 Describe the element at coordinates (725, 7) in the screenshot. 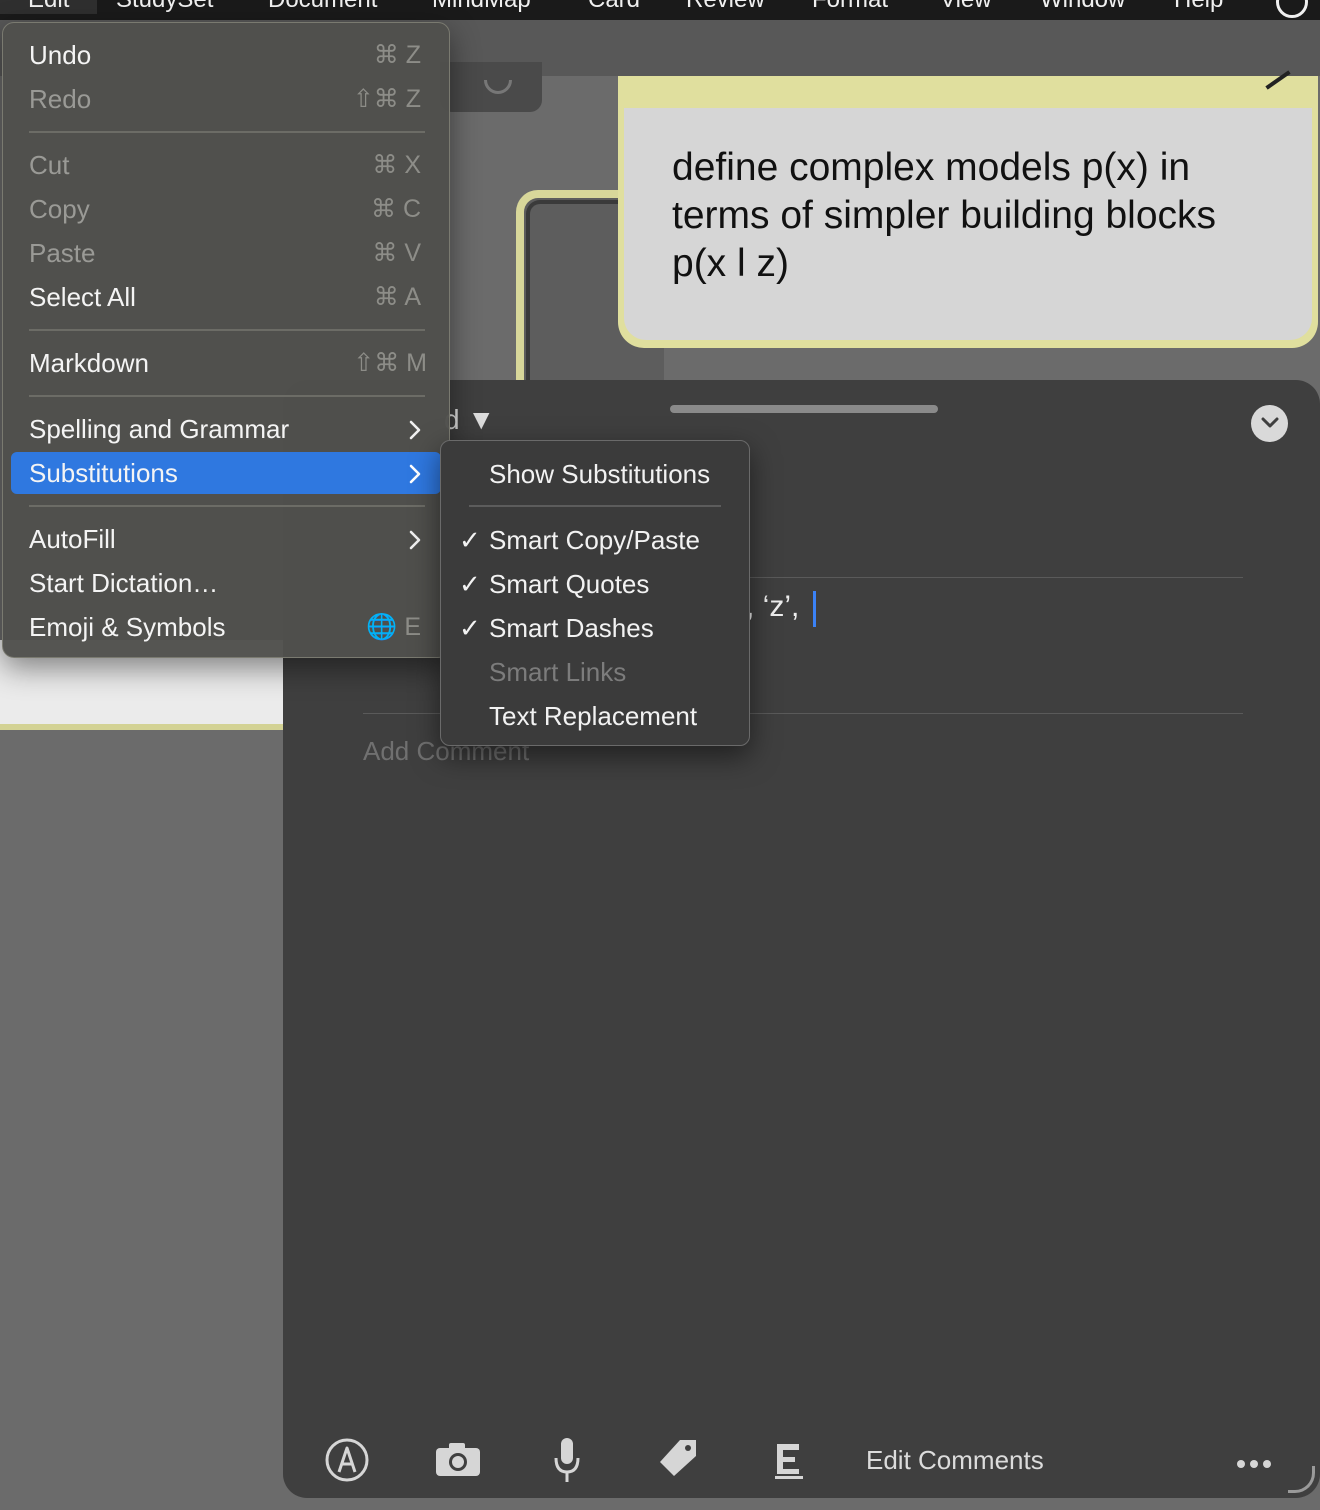

I see `menubar-review: Review` at that location.